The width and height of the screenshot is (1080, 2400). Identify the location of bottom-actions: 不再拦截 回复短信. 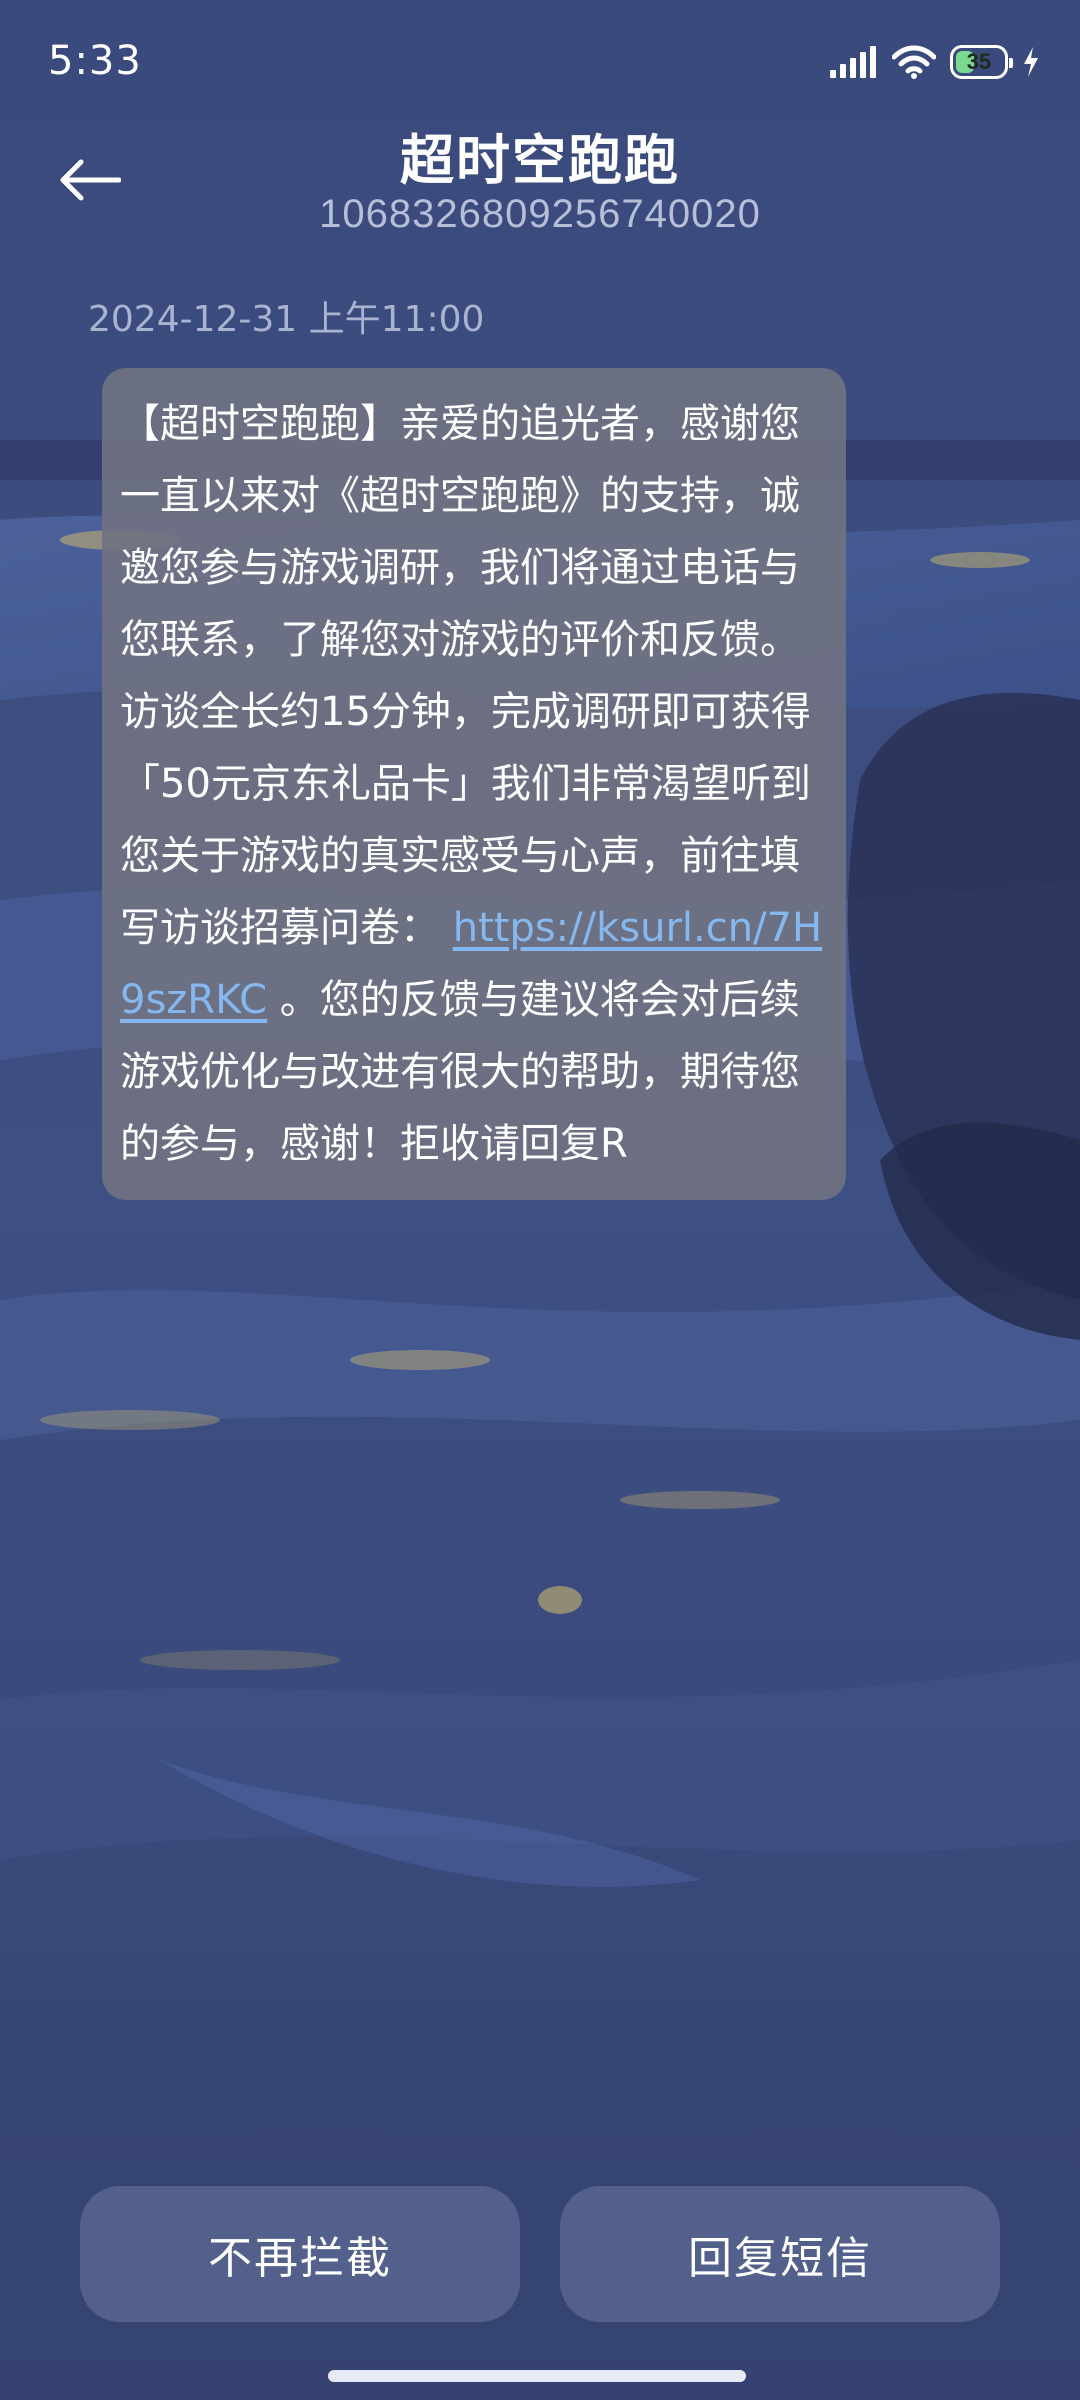
(540, 2254).